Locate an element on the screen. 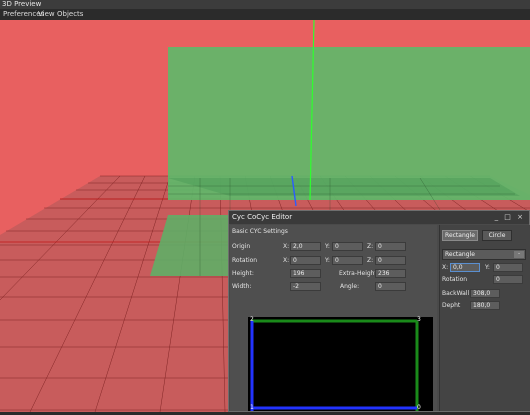 The image size is (530, 415). rotation-y-label: Y: is located at coordinates (327, 260).